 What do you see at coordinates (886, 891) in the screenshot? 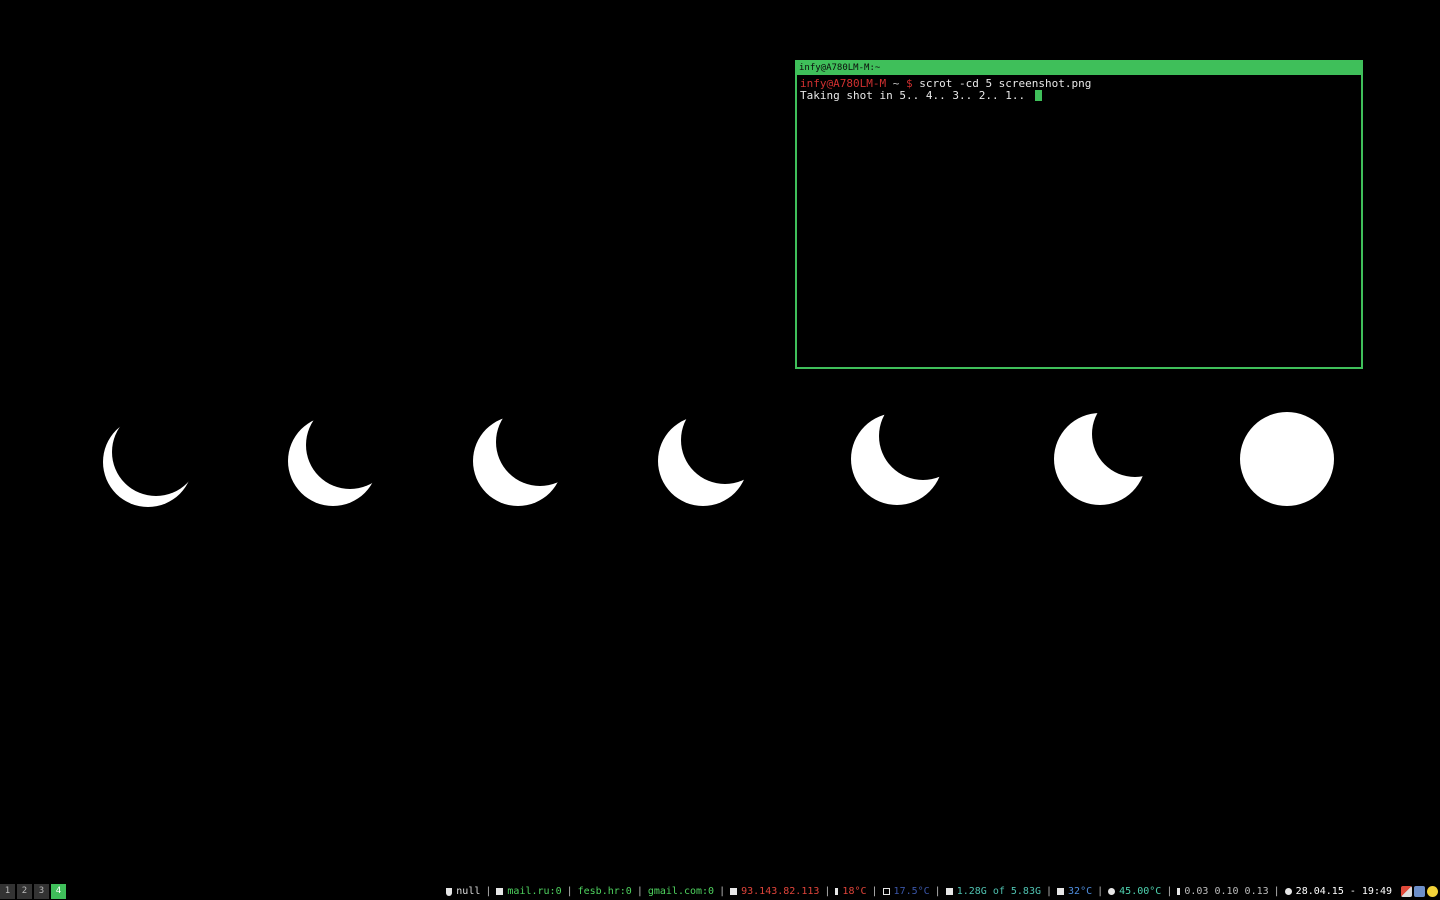
I see `cpu-icon` at bounding box center [886, 891].